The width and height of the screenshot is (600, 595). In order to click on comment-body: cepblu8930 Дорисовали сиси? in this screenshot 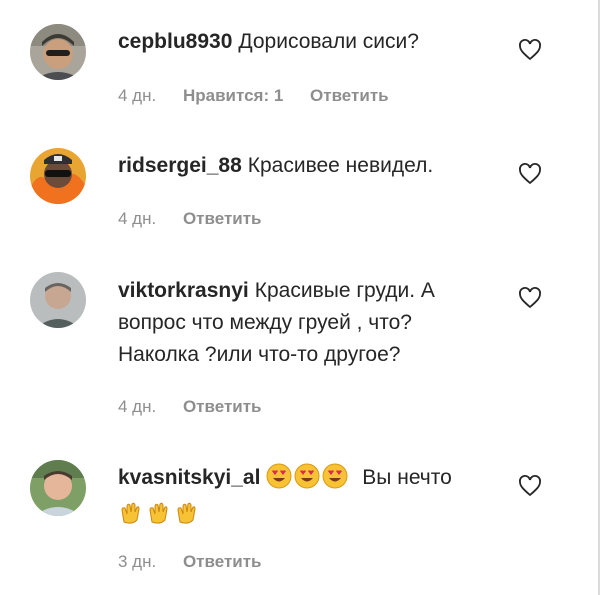, I will do `click(303, 42)`.